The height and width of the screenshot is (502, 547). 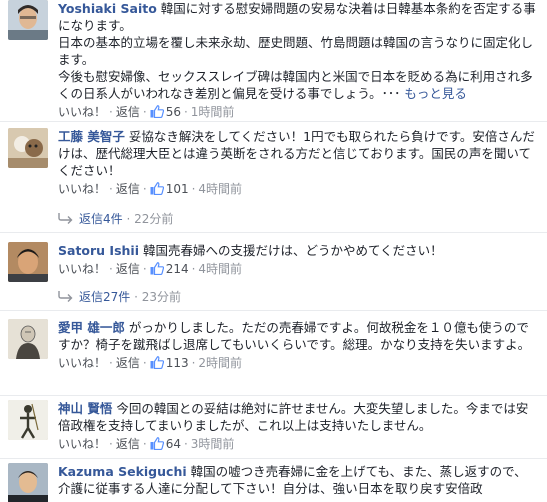 I want to click on comment-actions: いいね！ · 返信 · 214 · 4時間前, so click(x=150, y=269).